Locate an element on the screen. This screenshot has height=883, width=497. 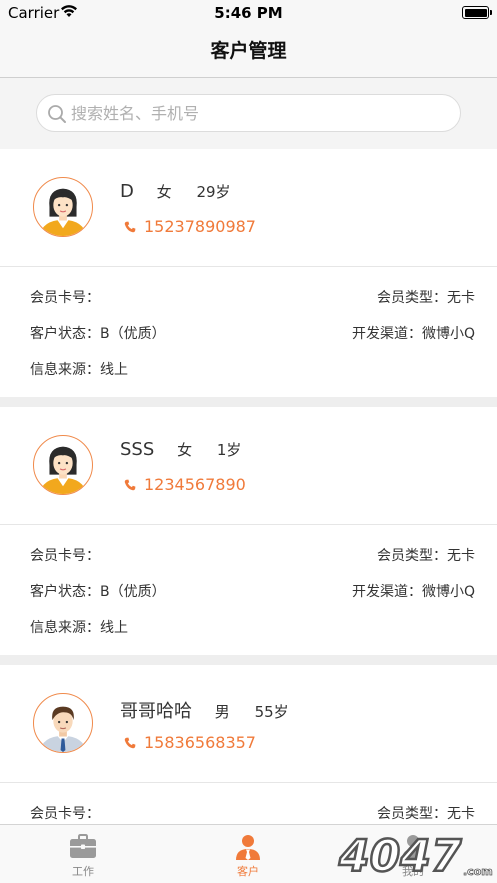
customer-age: 1岁 is located at coordinates (229, 450).